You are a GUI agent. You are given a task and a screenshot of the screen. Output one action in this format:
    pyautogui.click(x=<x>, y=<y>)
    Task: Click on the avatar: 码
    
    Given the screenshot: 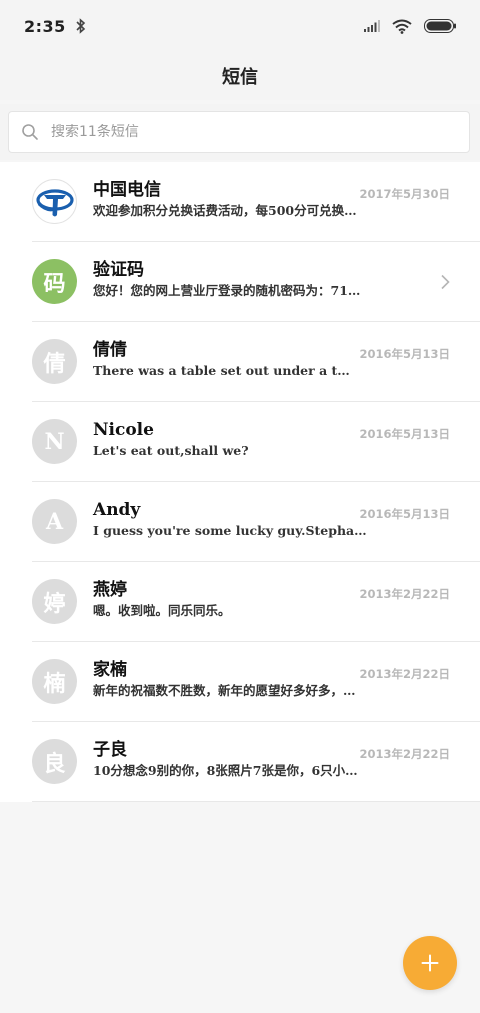 What is the action you would take?
    pyautogui.click(x=54, y=281)
    